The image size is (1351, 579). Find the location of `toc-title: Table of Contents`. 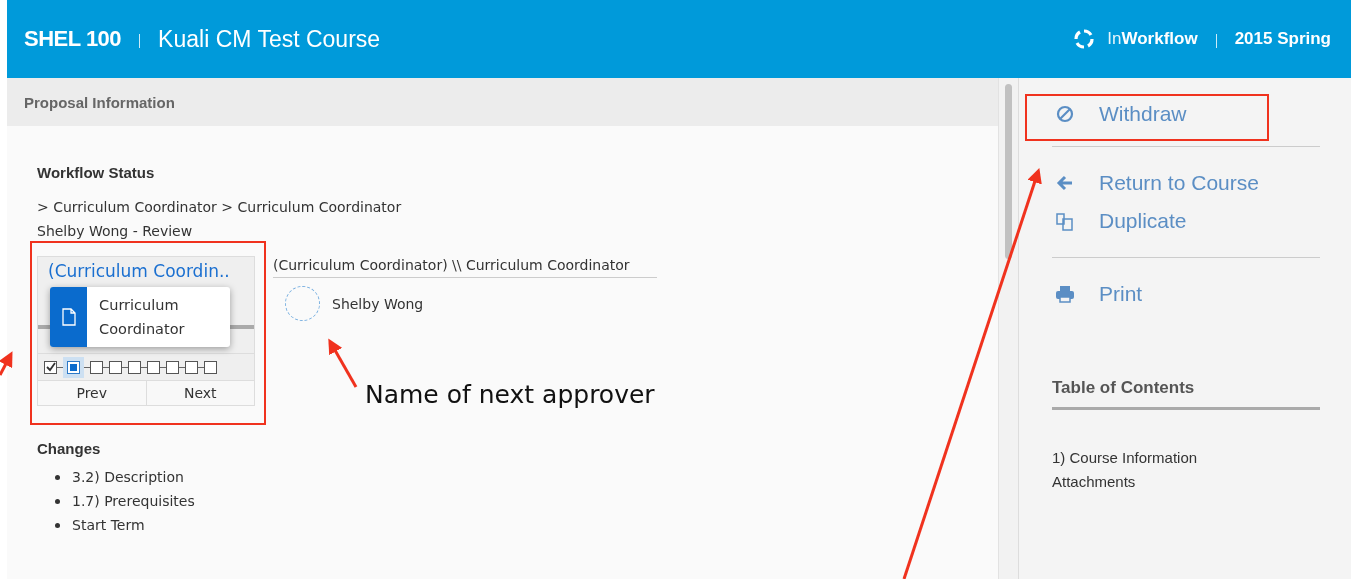

toc-title: Table of Contents is located at coordinates (1186, 394).